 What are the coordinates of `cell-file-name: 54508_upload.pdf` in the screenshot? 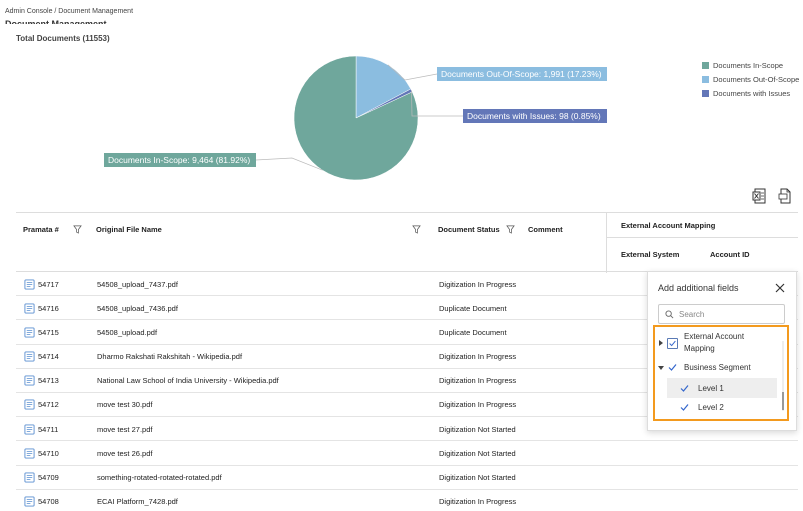 It's located at (127, 332).